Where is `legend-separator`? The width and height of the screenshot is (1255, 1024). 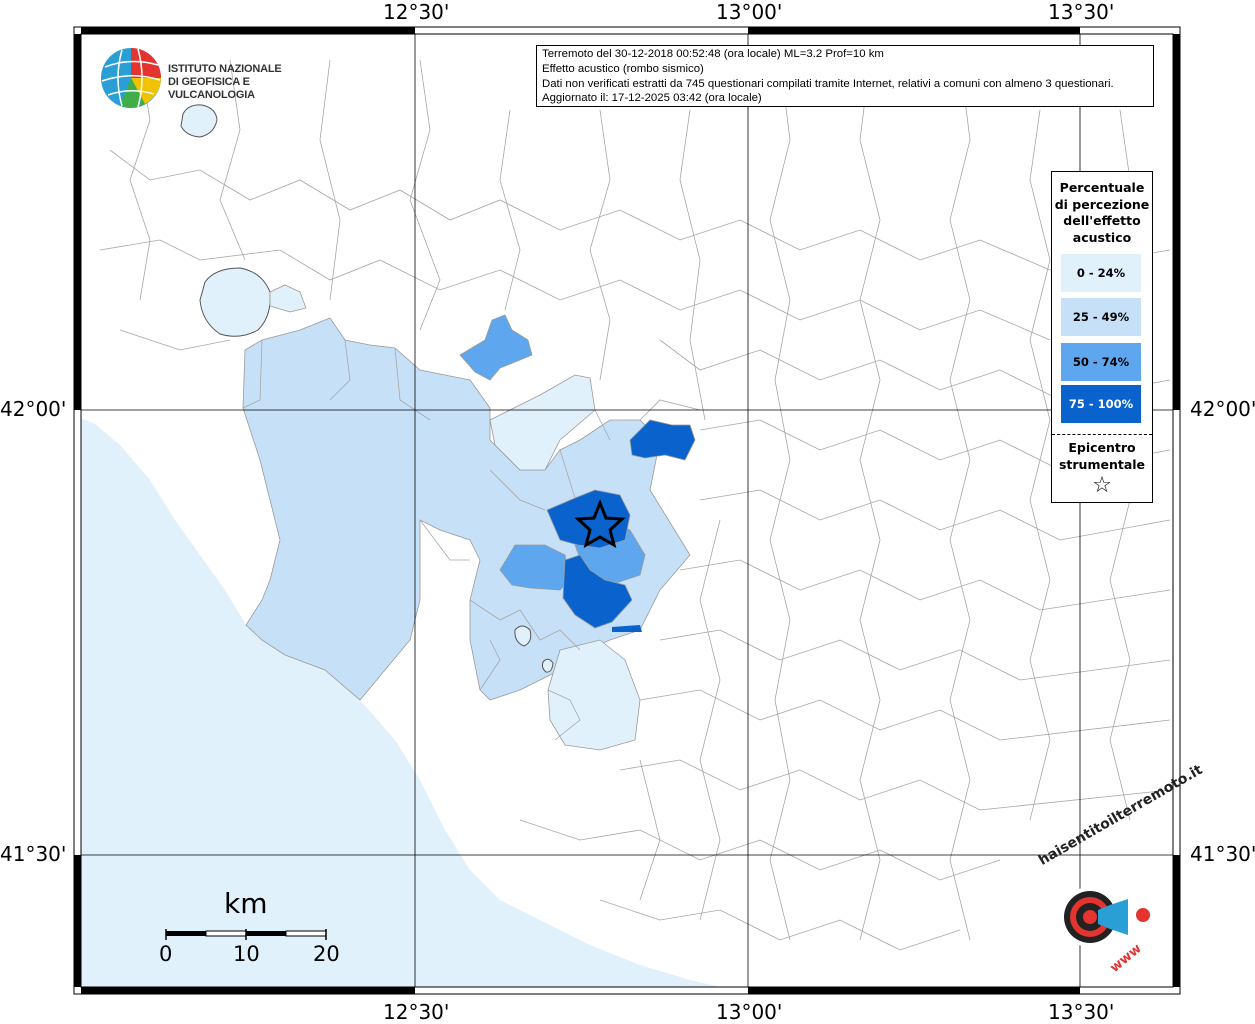 legend-separator is located at coordinates (1102, 434).